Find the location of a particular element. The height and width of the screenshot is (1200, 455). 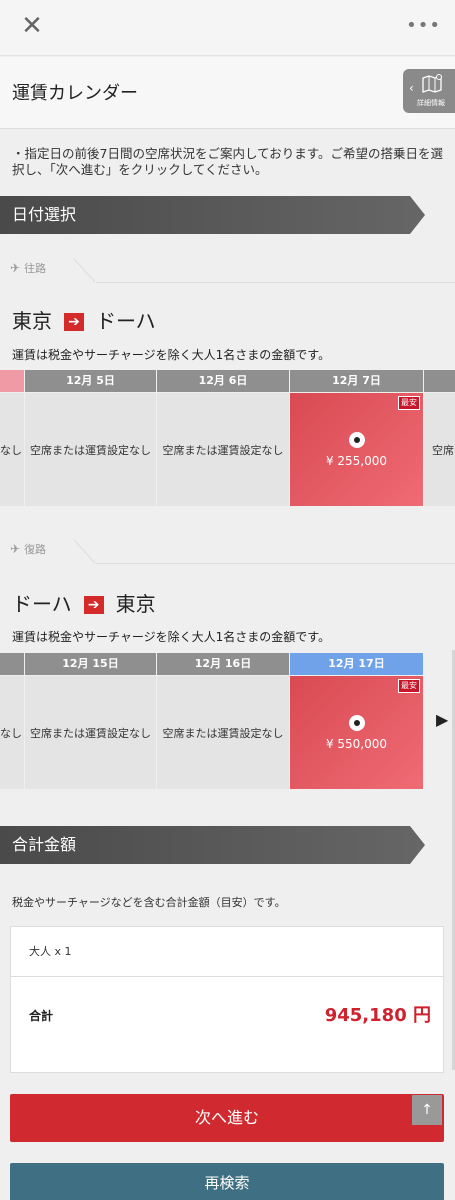

date-header: 12月 6日 is located at coordinates (223, 381).